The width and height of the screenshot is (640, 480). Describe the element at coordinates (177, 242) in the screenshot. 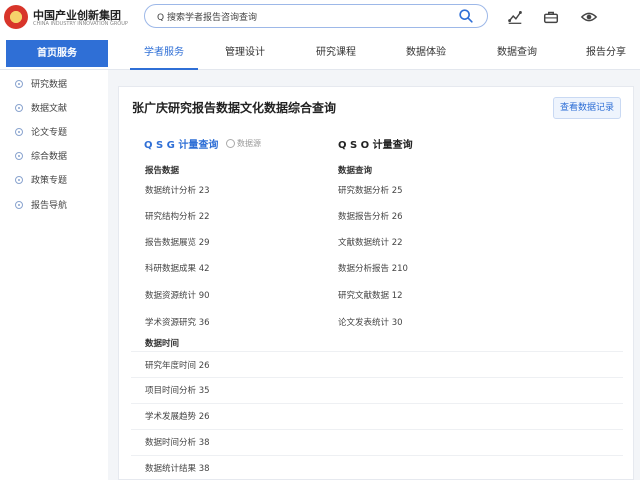

I see `list-item: 报告数据展览 29` at that location.